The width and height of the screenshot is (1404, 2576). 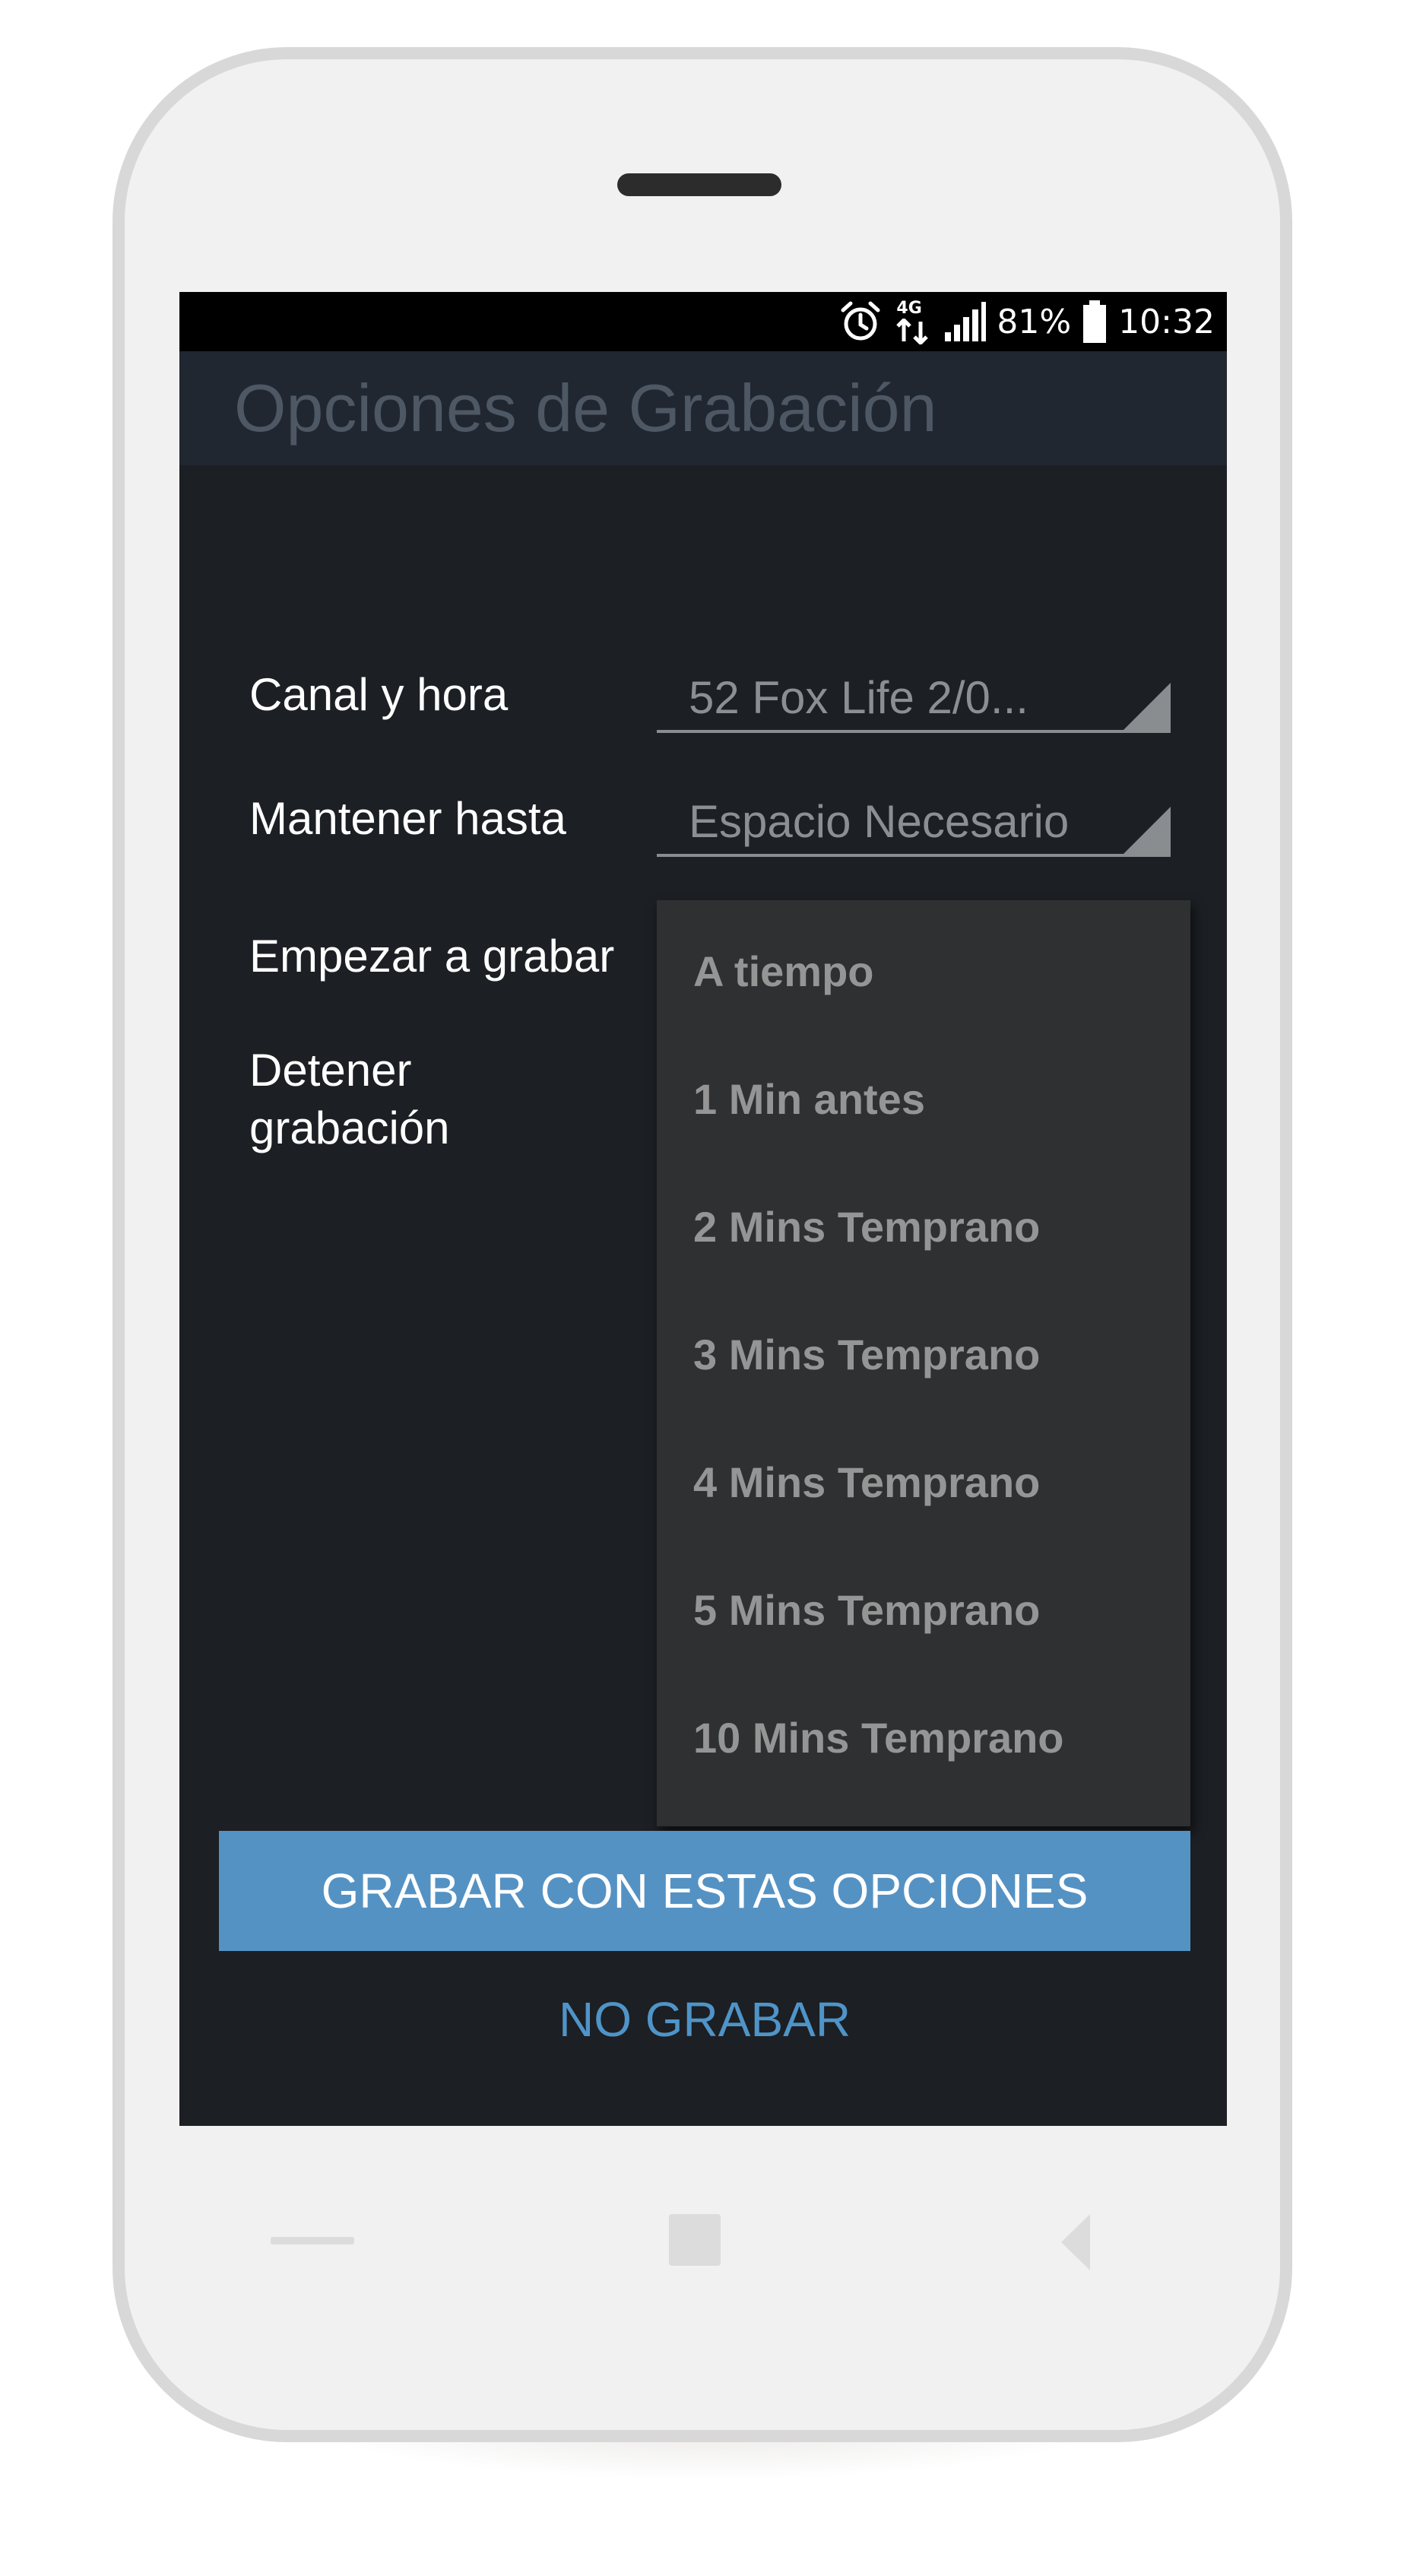 What do you see at coordinates (349, 1099) in the screenshot?
I see `stop-recording-label: Detener grabación` at bounding box center [349, 1099].